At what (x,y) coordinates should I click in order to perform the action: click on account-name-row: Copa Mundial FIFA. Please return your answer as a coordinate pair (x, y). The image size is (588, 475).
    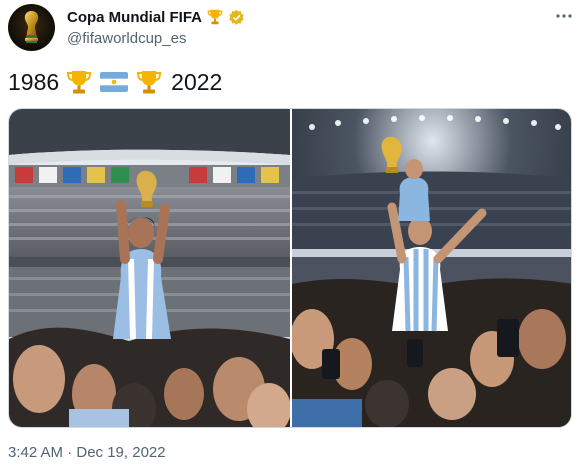
    Looking at the image, I should click on (156, 17).